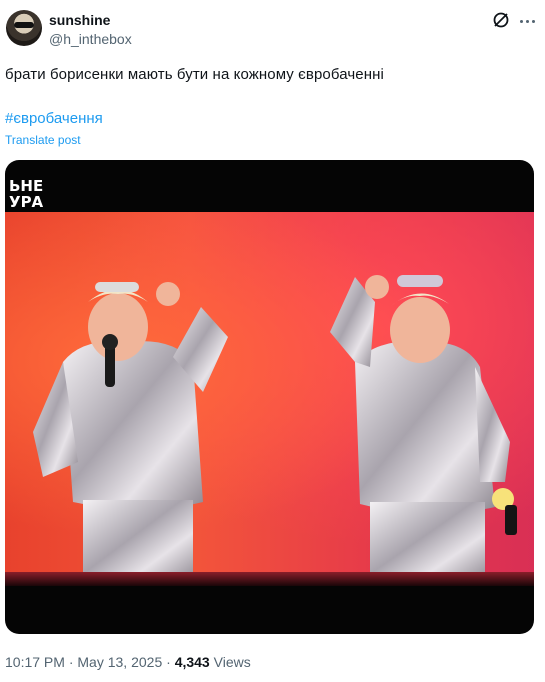 Image resolution: width=545 pixels, height=682 pixels. What do you see at coordinates (232, 662) in the screenshot?
I see `views-label: Views` at bounding box center [232, 662].